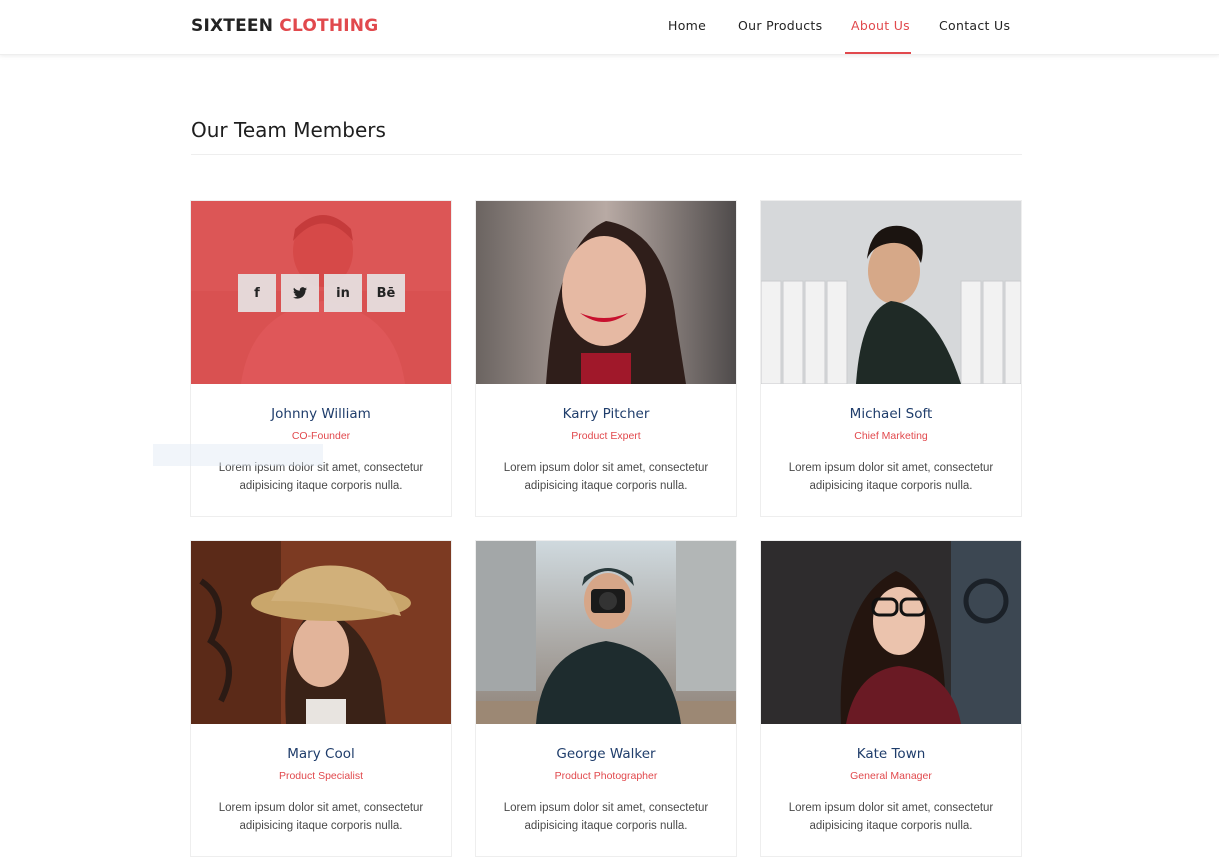 Image resolution: width=1219 pixels, height=868 pixels. What do you see at coordinates (891, 414) in the screenshot?
I see `member-name: Michael Soft` at bounding box center [891, 414].